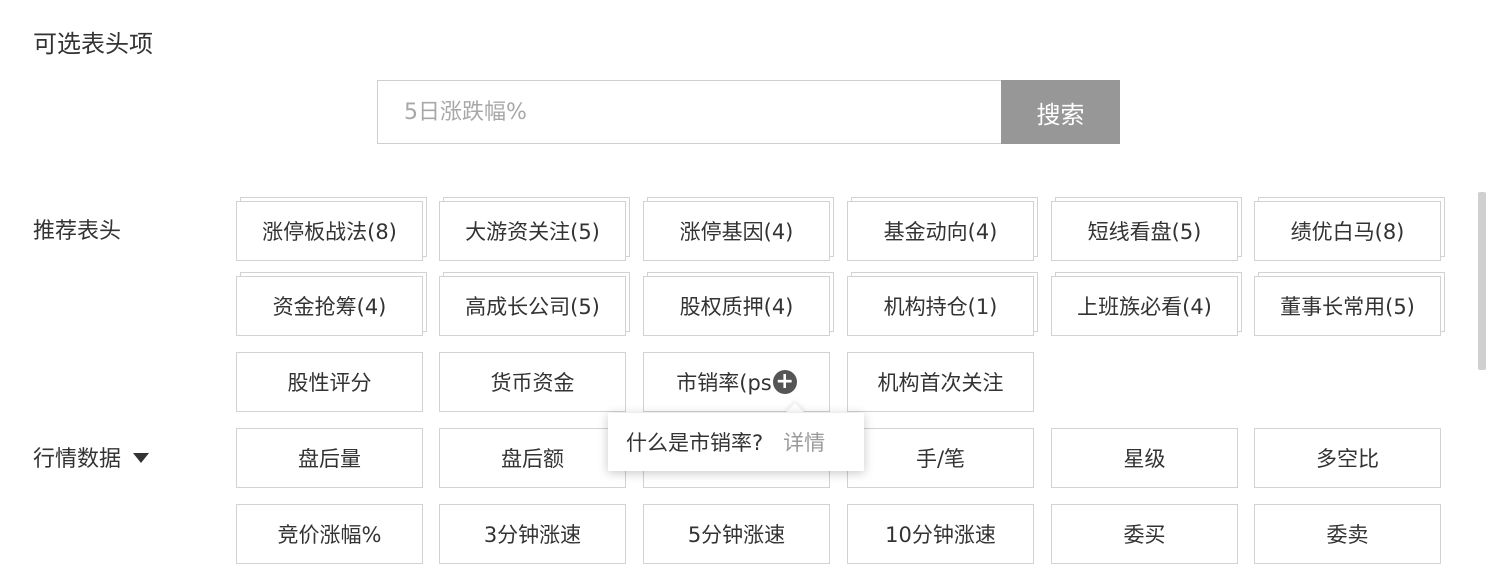 The height and width of the screenshot is (570, 1489). Describe the element at coordinates (1347, 306) in the screenshot. I see `header-preset-tag: 董事长常用(5)` at that location.